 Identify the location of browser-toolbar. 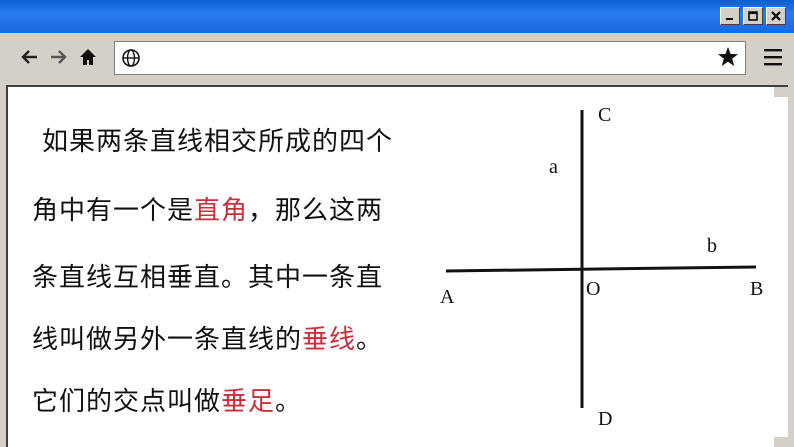
(397, 58).